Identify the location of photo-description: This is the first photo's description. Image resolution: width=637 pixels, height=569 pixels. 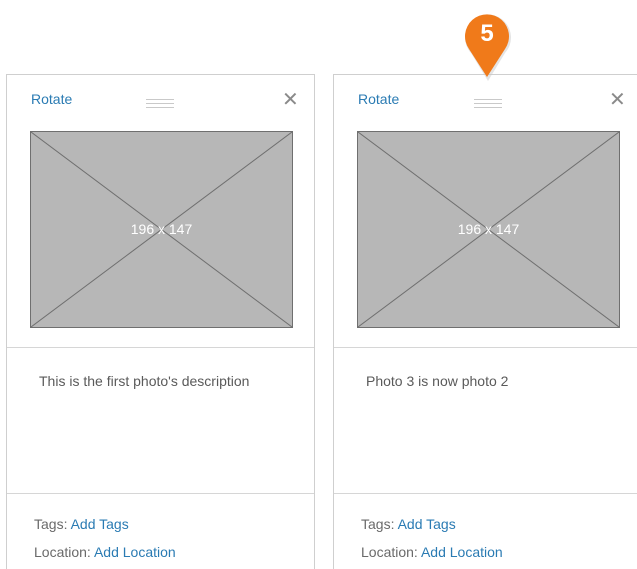
(144, 381).